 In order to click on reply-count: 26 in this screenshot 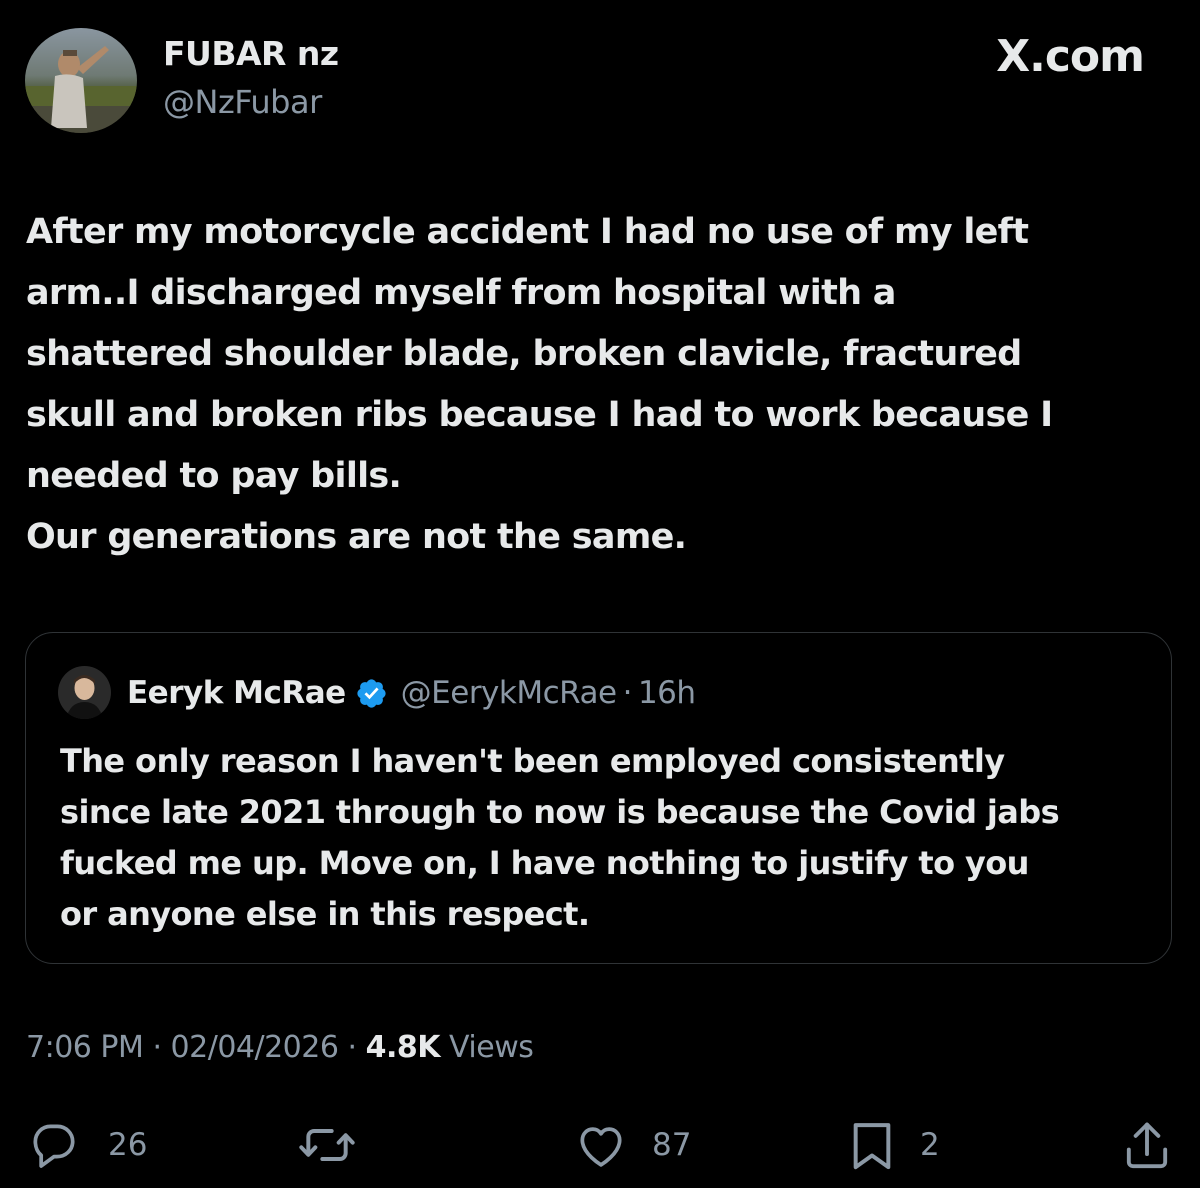, I will do `click(128, 1145)`.